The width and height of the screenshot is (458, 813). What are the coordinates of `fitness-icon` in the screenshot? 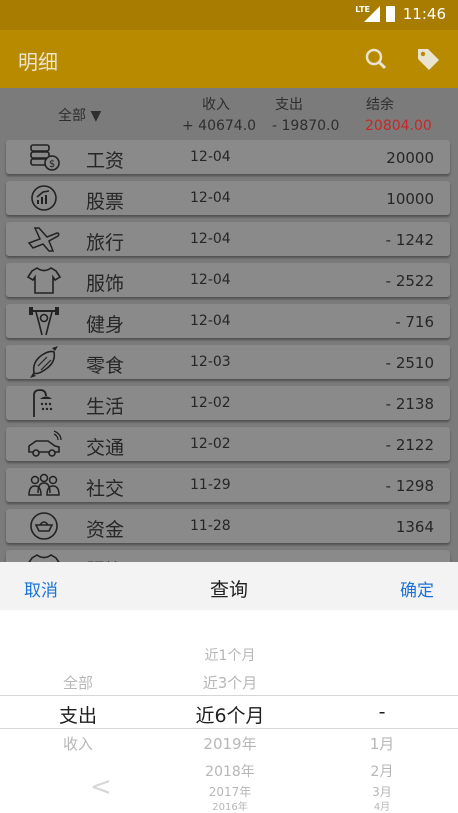 It's located at (44, 321).